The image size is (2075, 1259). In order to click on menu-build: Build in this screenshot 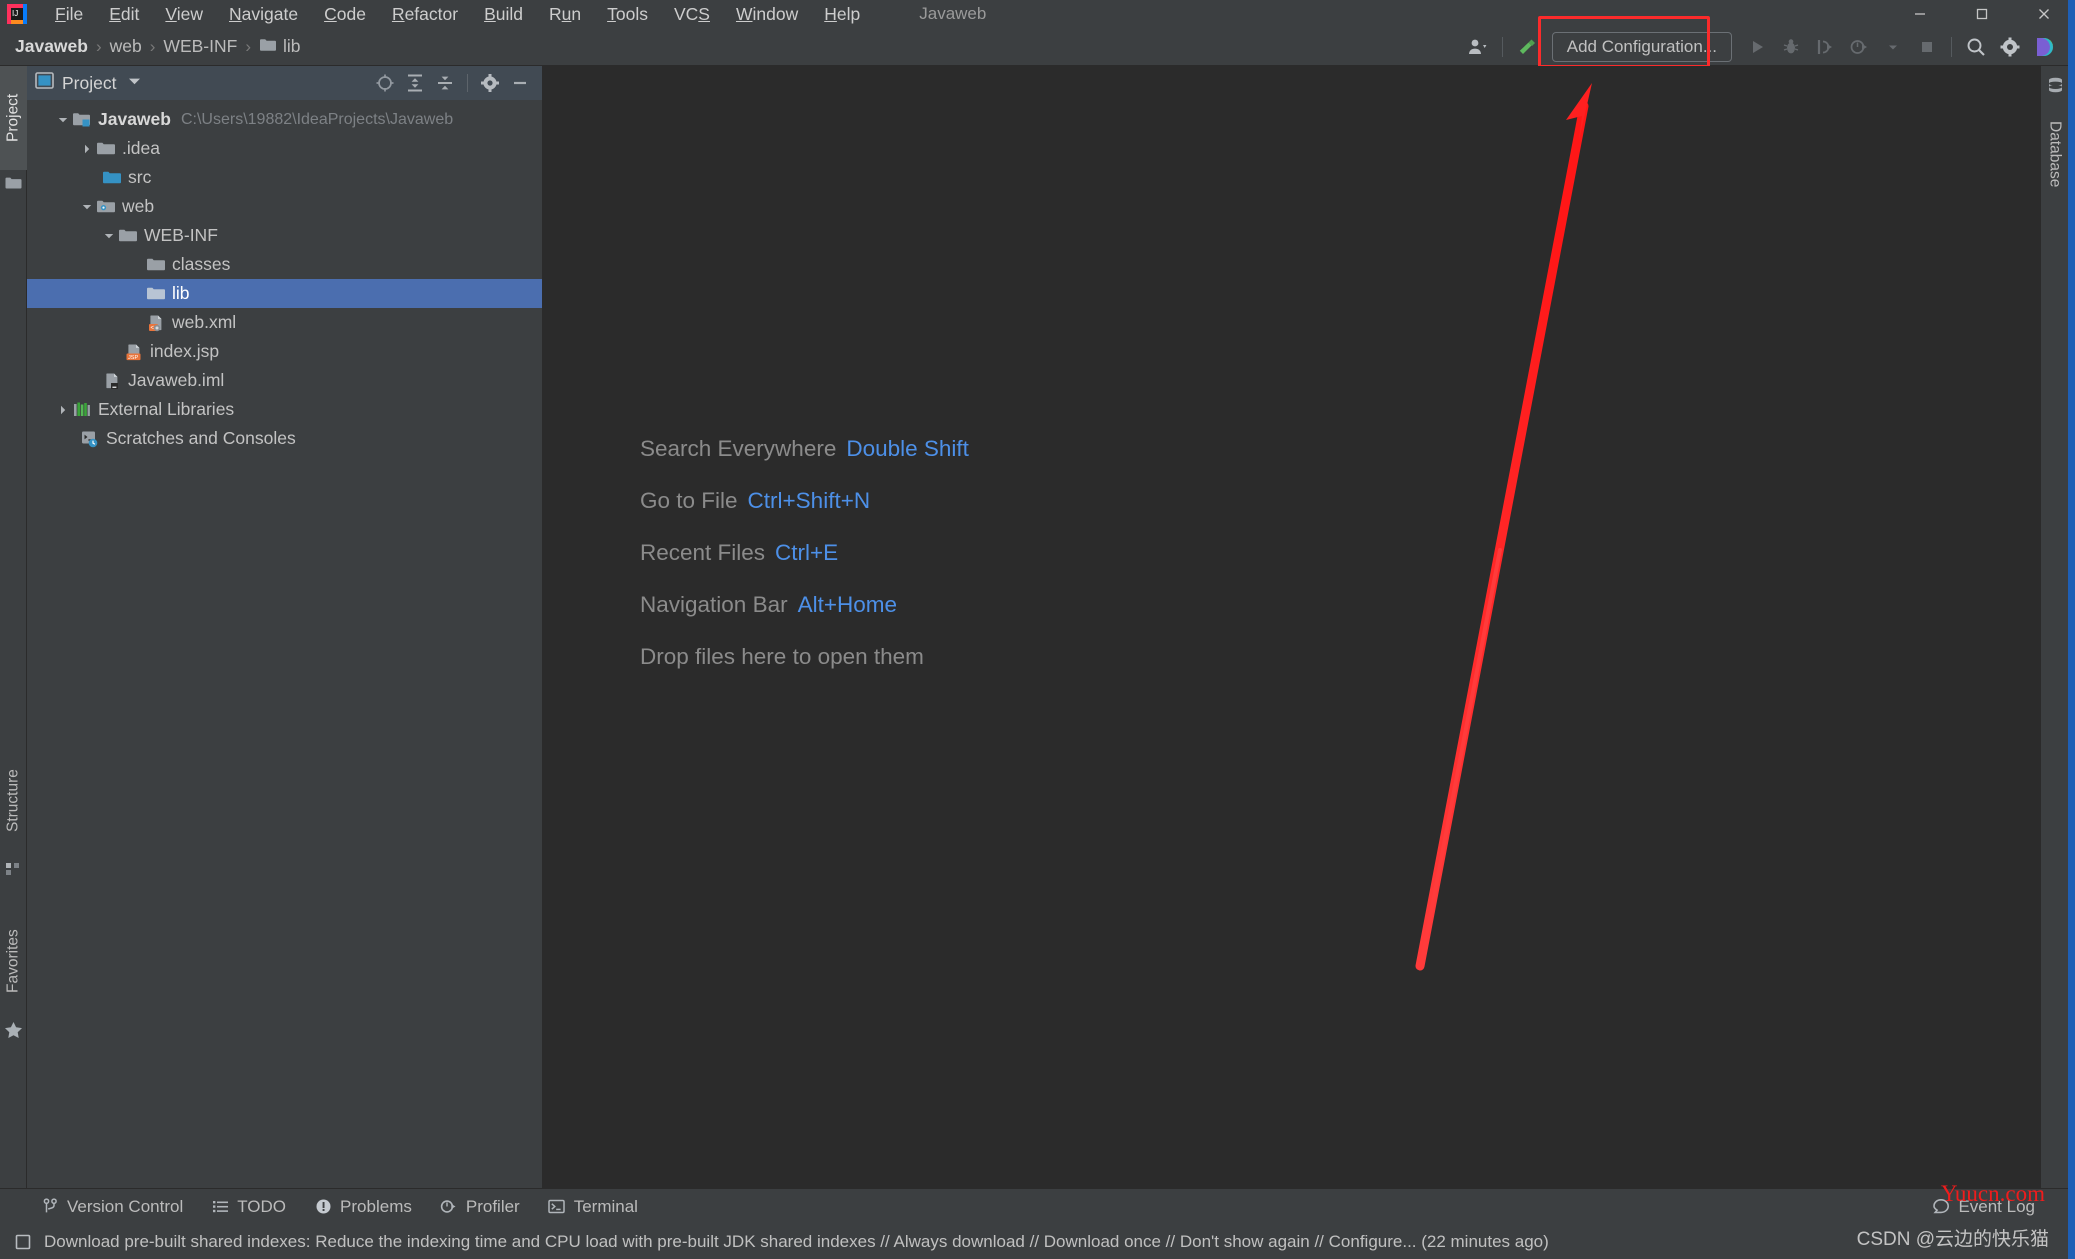, I will do `click(503, 14)`.